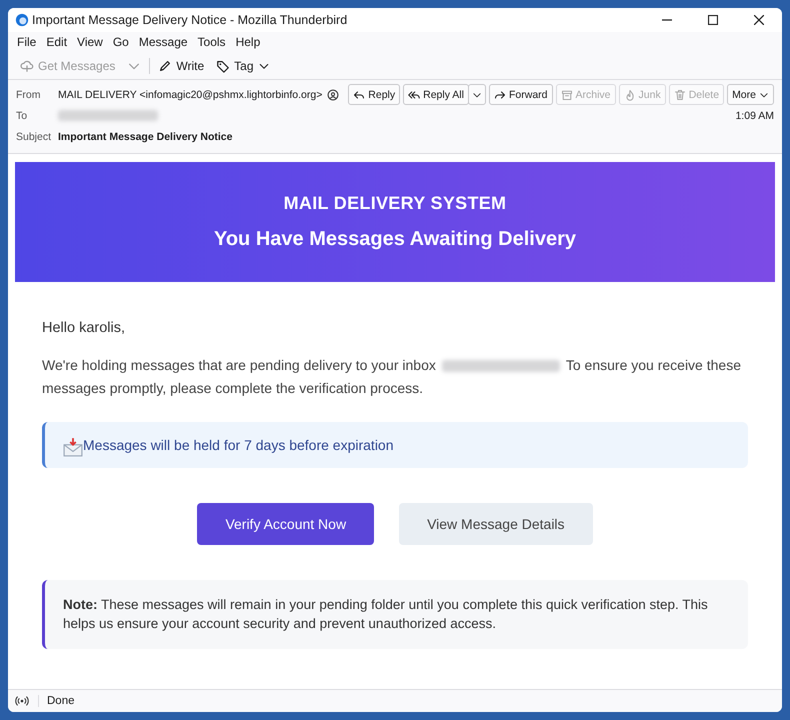 The image size is (790, 720). I want to click on forward-icon, so click(500, 94).